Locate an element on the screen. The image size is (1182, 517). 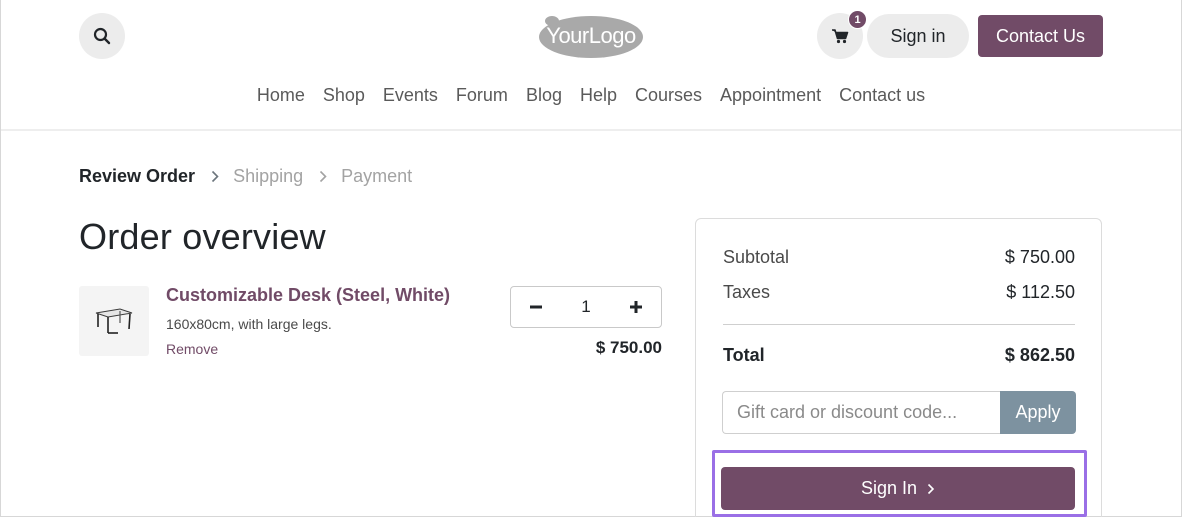
total-value: $ 862.50 is located at coordinates (1039, 355).